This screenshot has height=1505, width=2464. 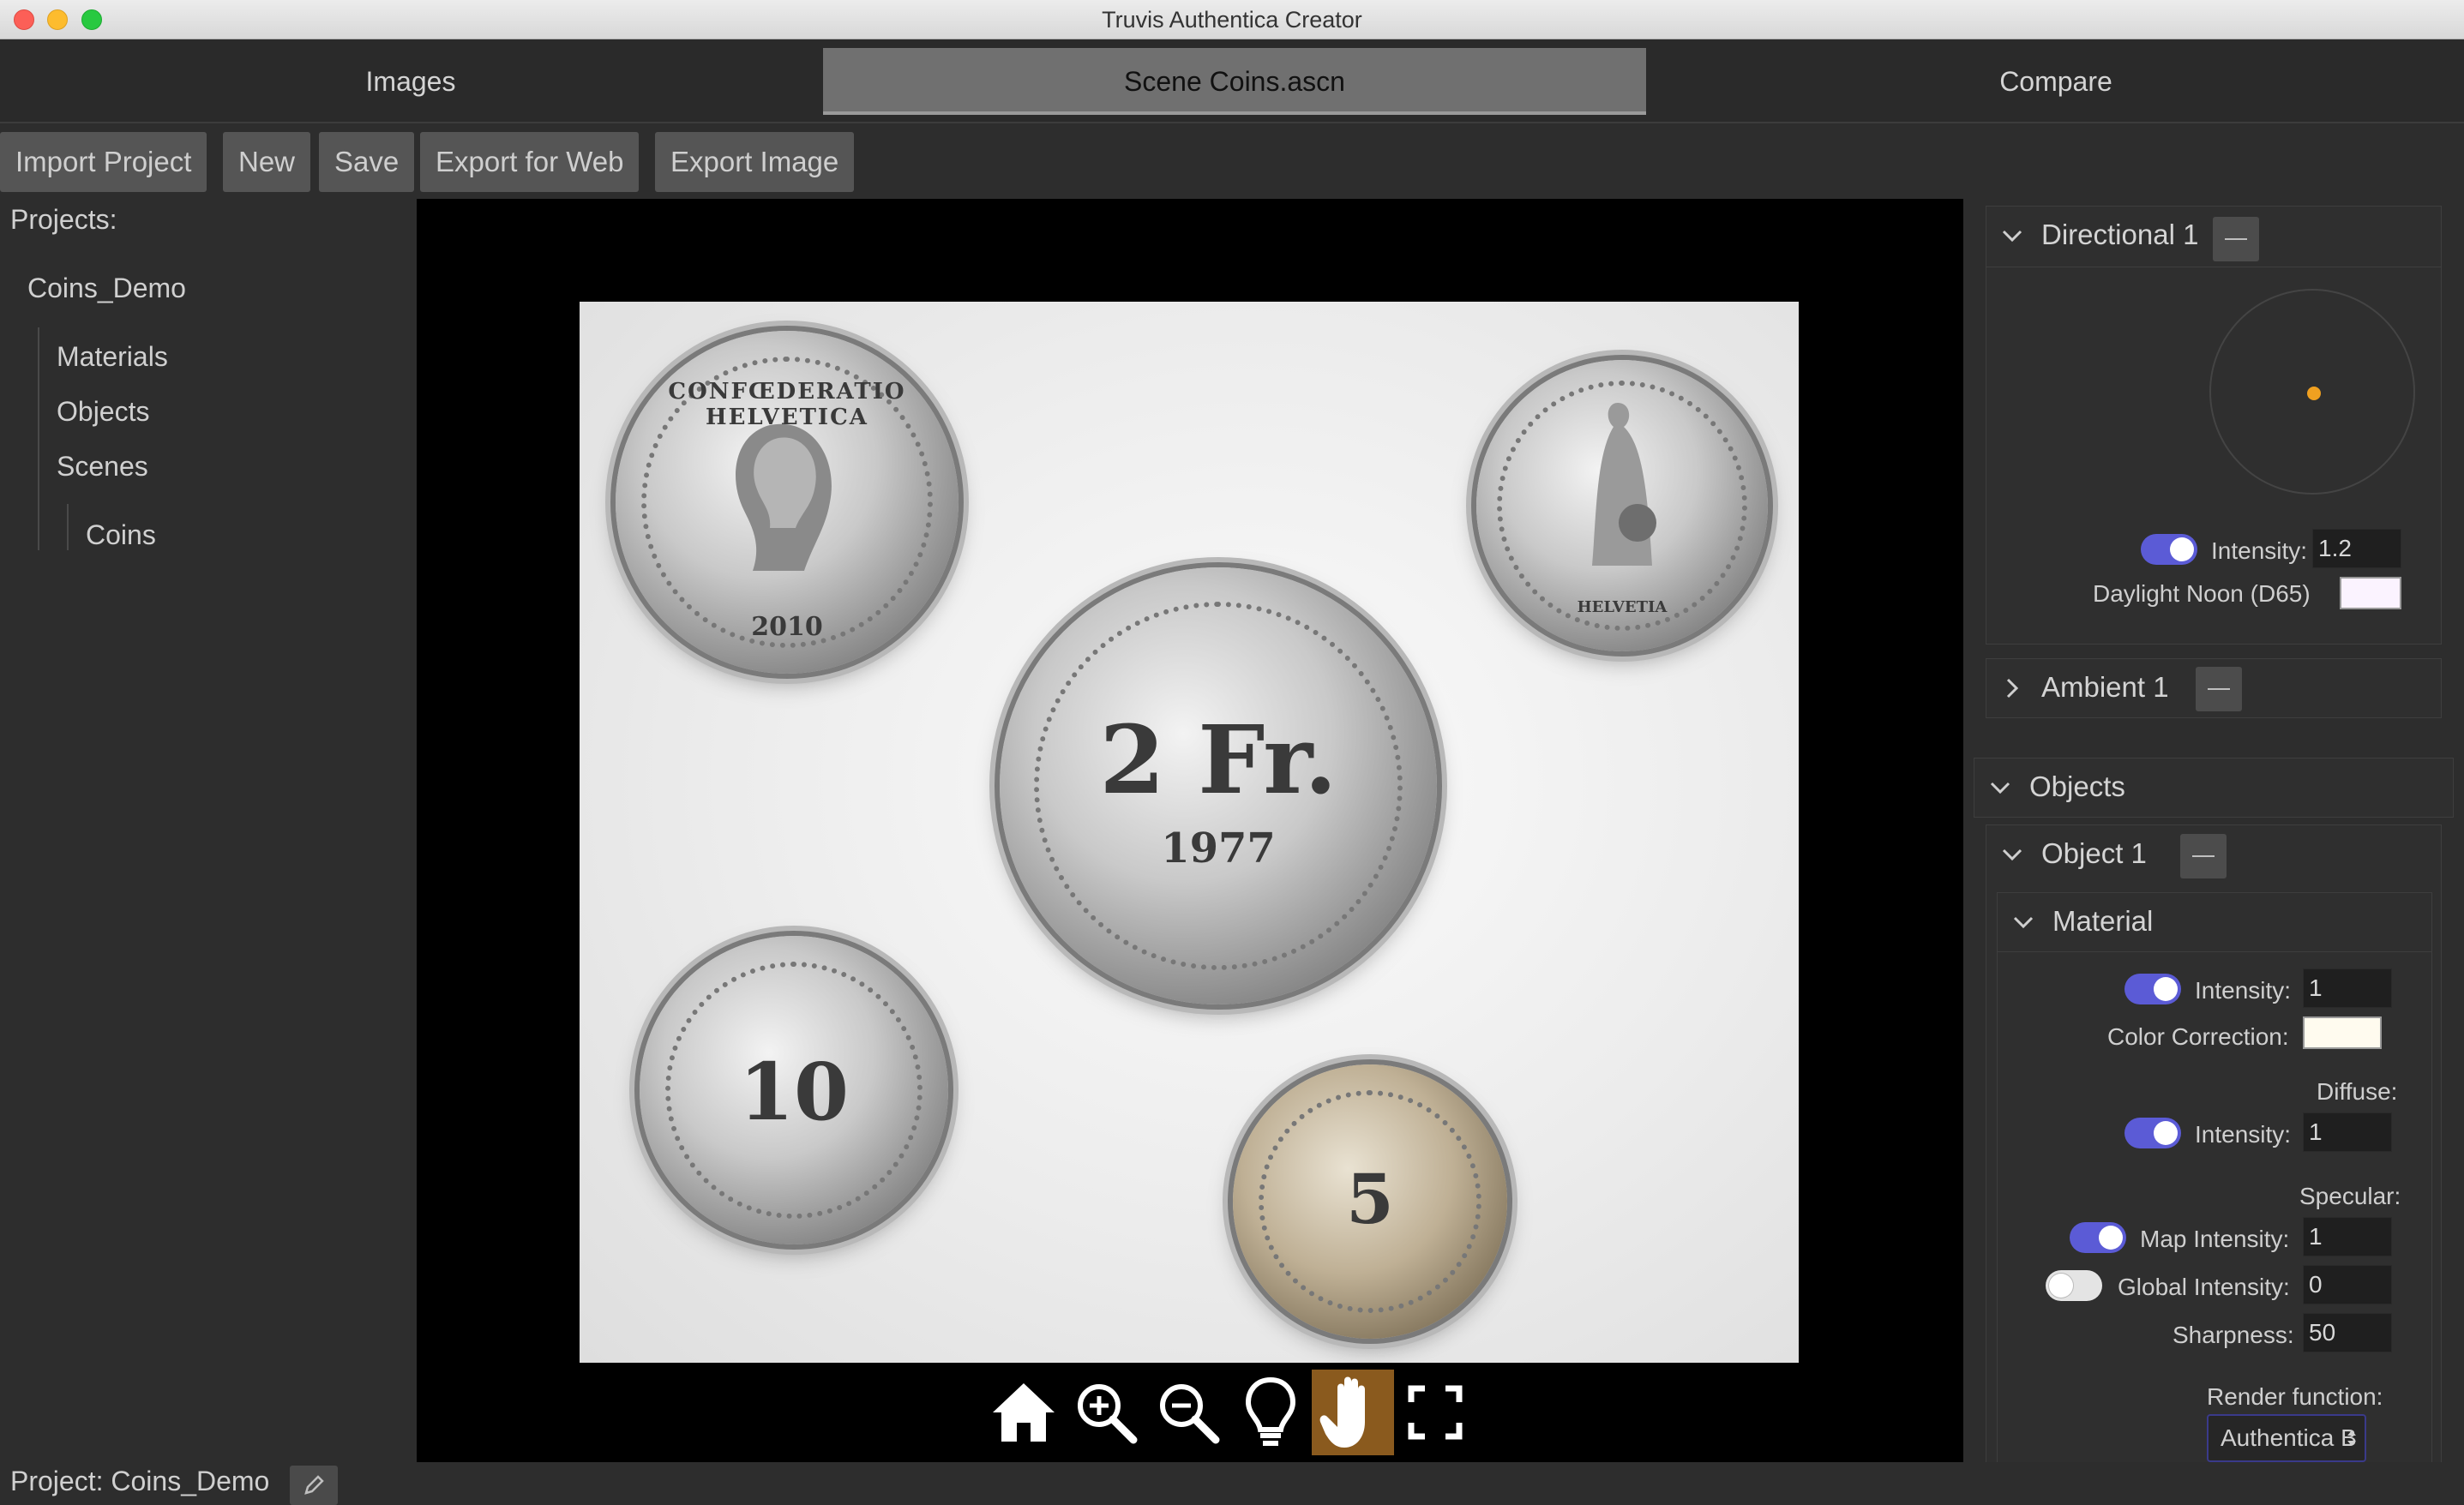 What do you see at coordinates (2236, 239) in the screenshot?
I see `remove-directional-light-button` at bounding box center [2236, 239].